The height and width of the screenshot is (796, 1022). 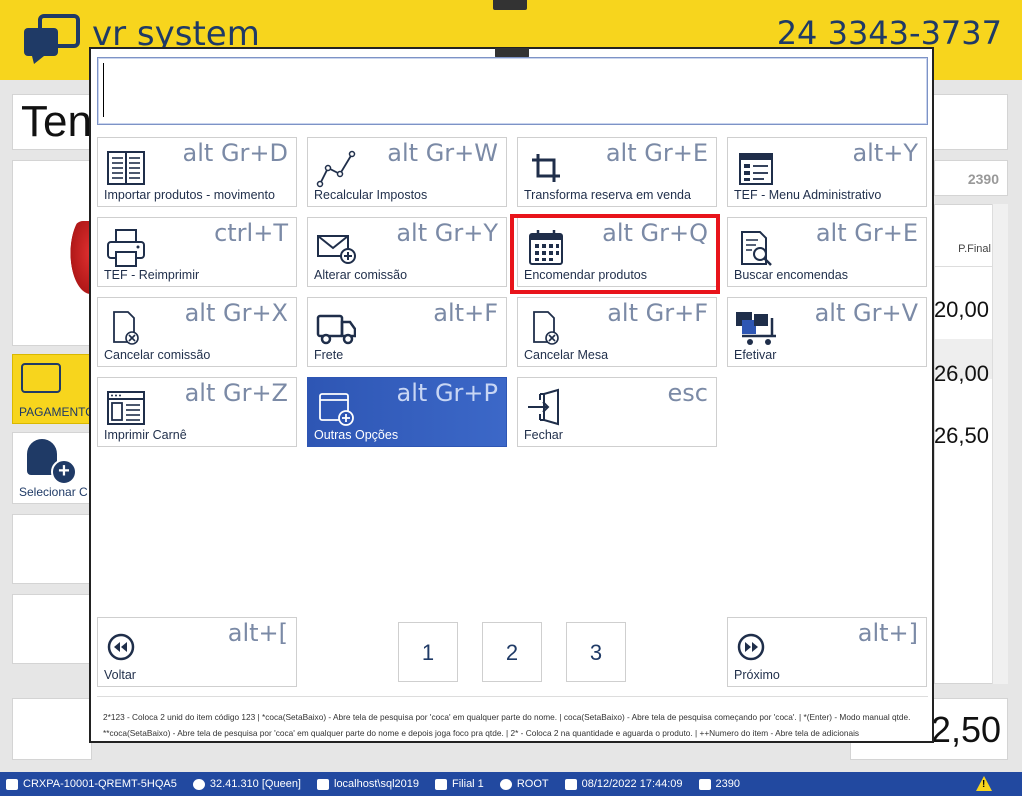 I want to click on status-cart: 2390, so click(x=719, y=784).